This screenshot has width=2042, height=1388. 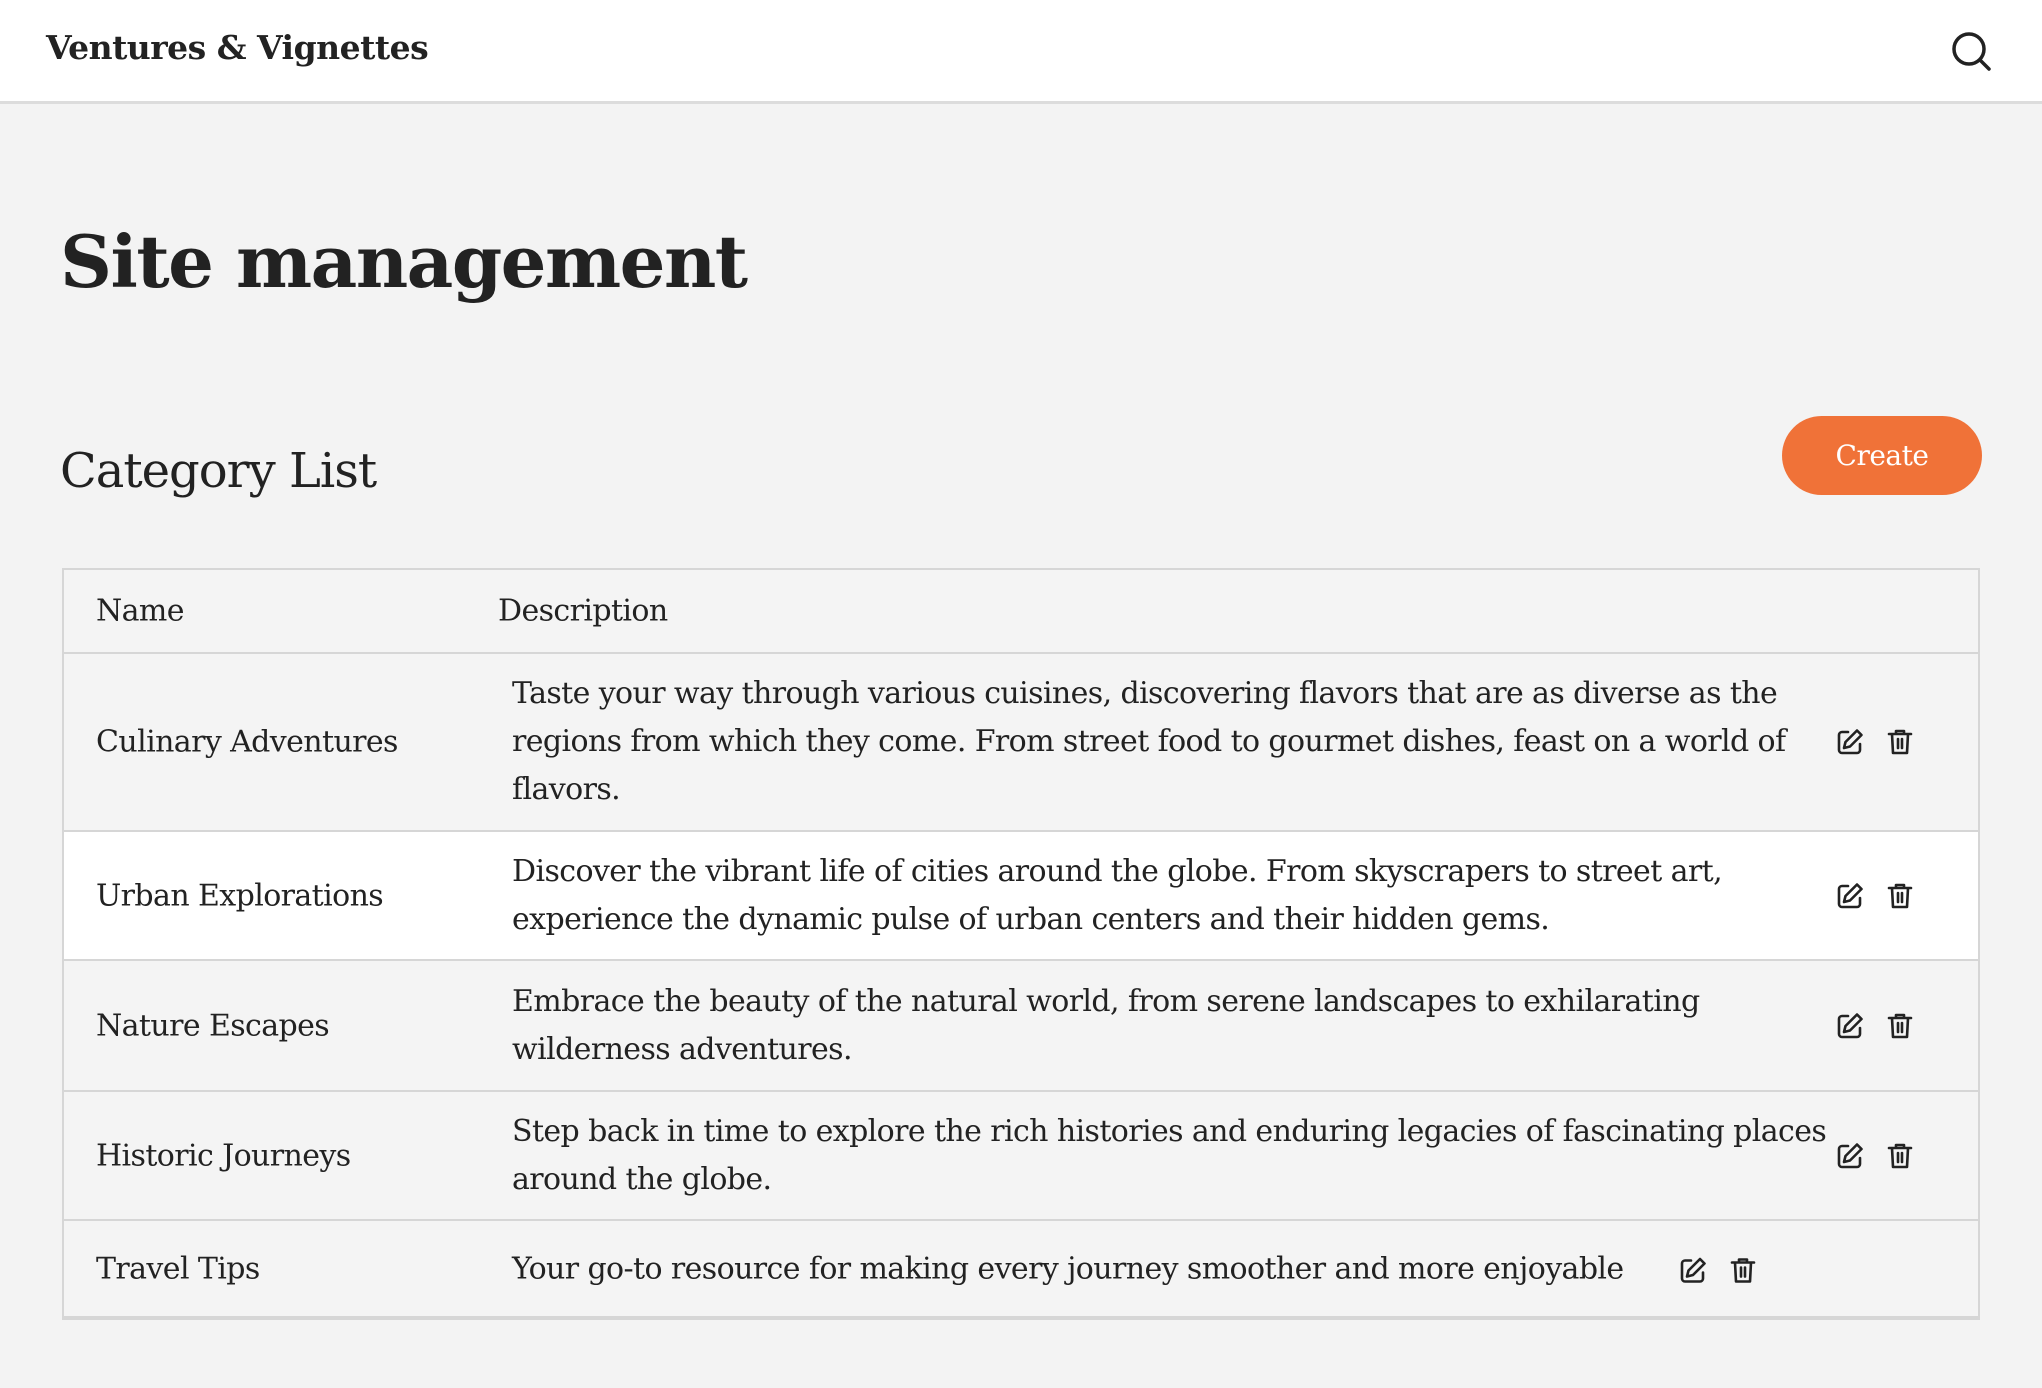 What do you see at coordinates (178, 1268) in the screenshot?
I see `category-name: Travel Tips` at bounding box center [178, 1268].